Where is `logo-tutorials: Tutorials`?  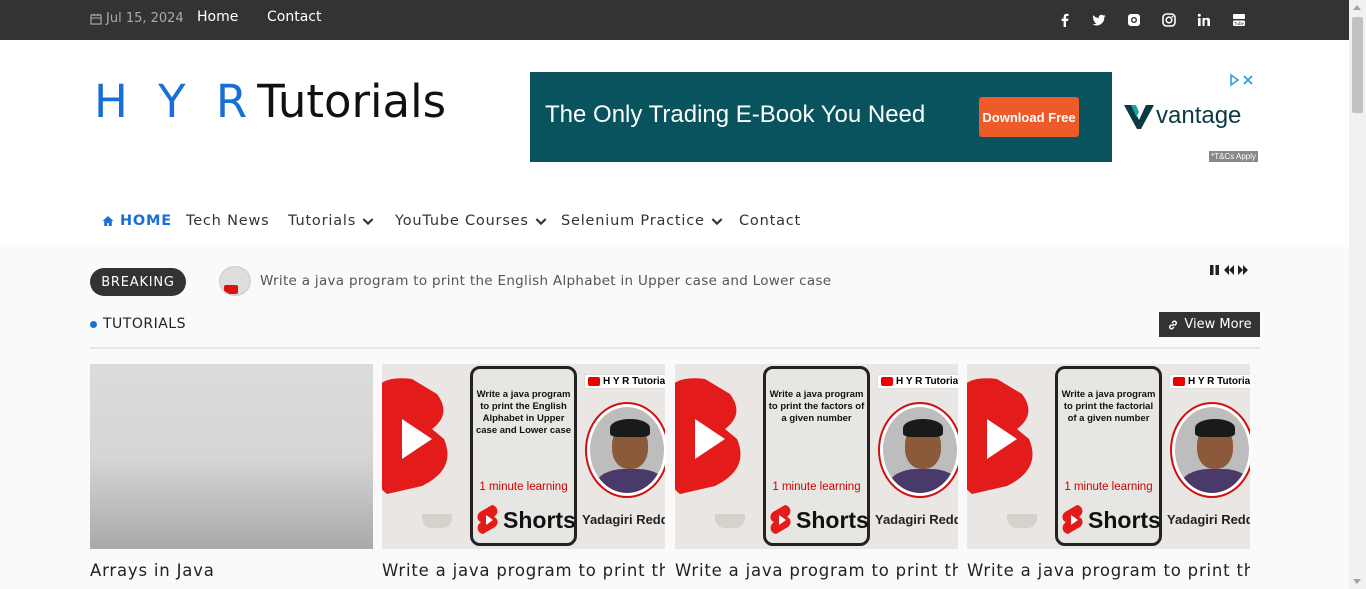 logo-tutorials: Tutorials is located at coordinates (352, 101).